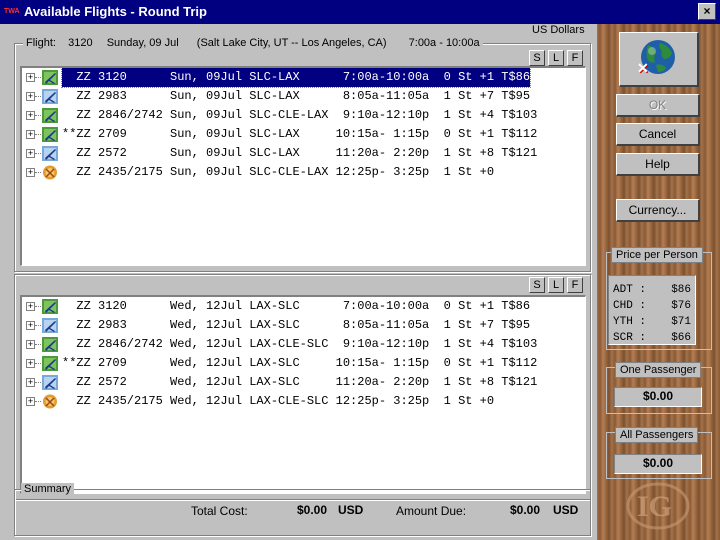 The image size is (720, 540). Describe the element at coordinates (556, 58) in the screenshot. I see `sort-l-button: L` at that location.